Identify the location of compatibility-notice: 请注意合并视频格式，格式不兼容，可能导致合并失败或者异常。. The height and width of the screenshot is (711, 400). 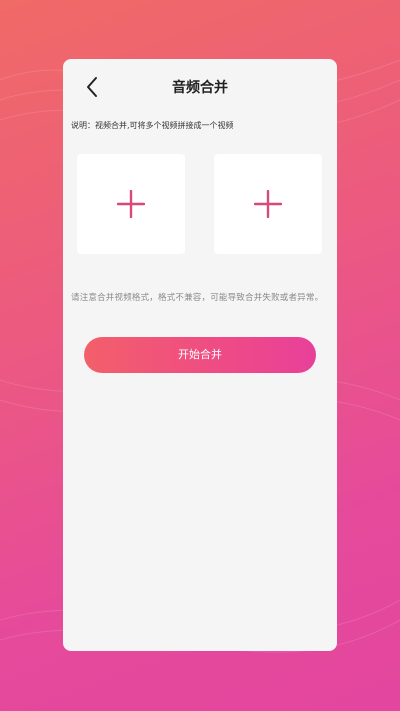
(197, 298).